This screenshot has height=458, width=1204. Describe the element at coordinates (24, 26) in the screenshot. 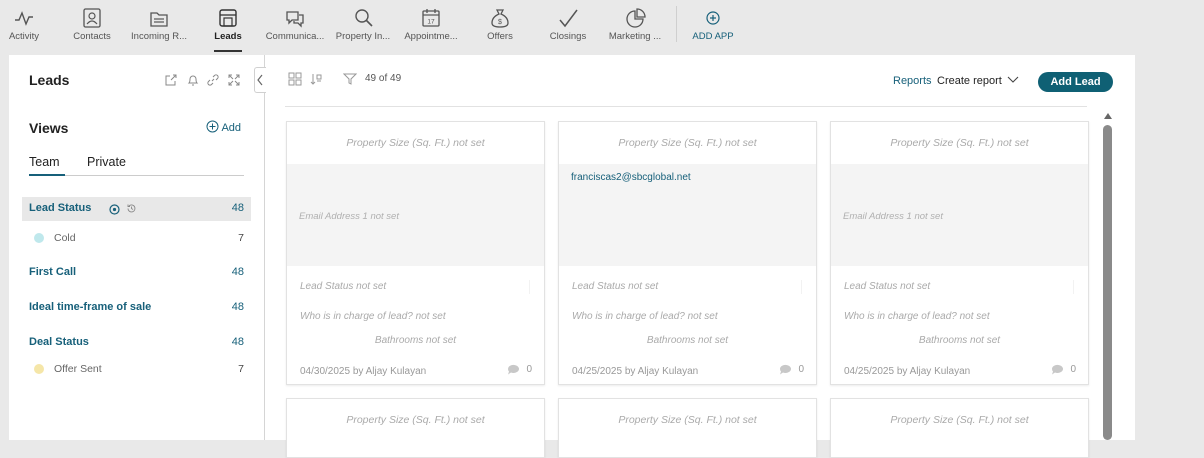

I see `nav-activity: Activity` at that location.